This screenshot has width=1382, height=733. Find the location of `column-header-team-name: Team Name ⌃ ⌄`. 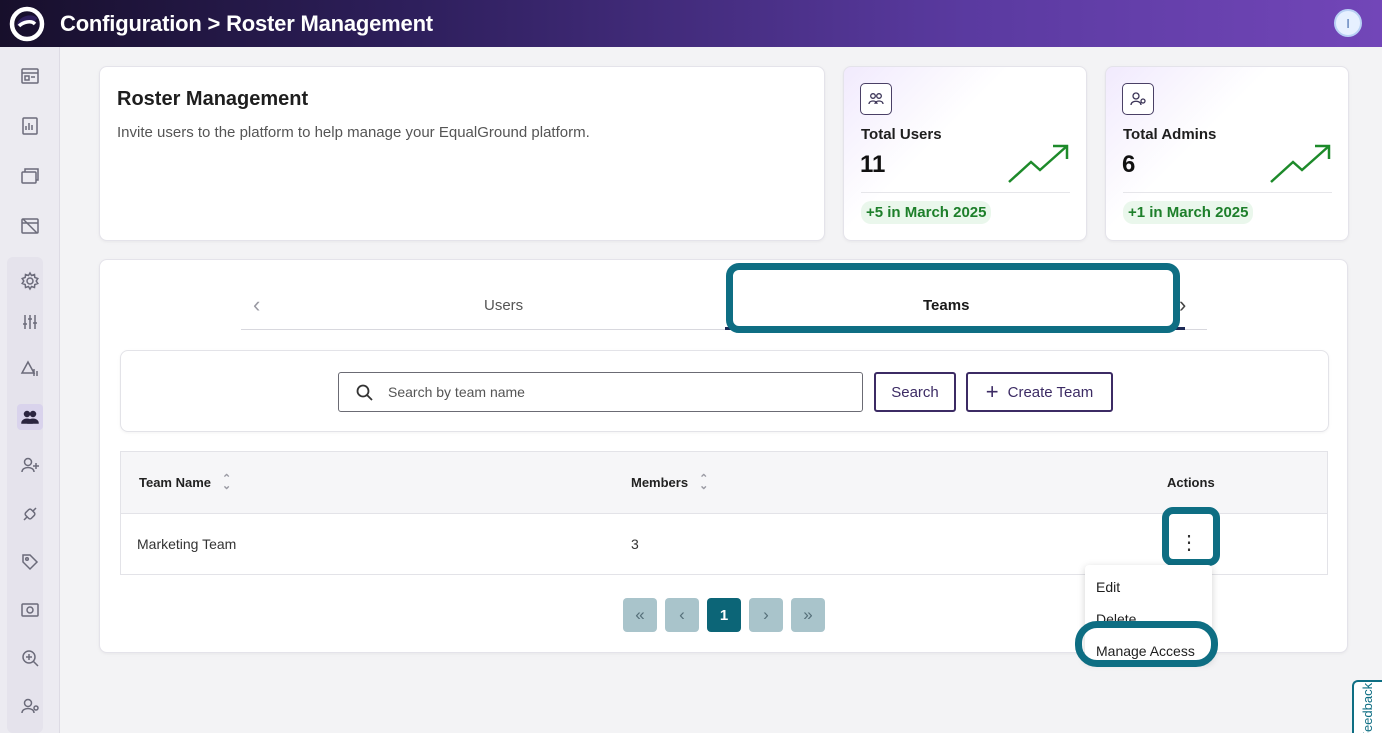

column-header-team-name: Team Name ⌃ ⌄ is located at coordinates (185, 482).